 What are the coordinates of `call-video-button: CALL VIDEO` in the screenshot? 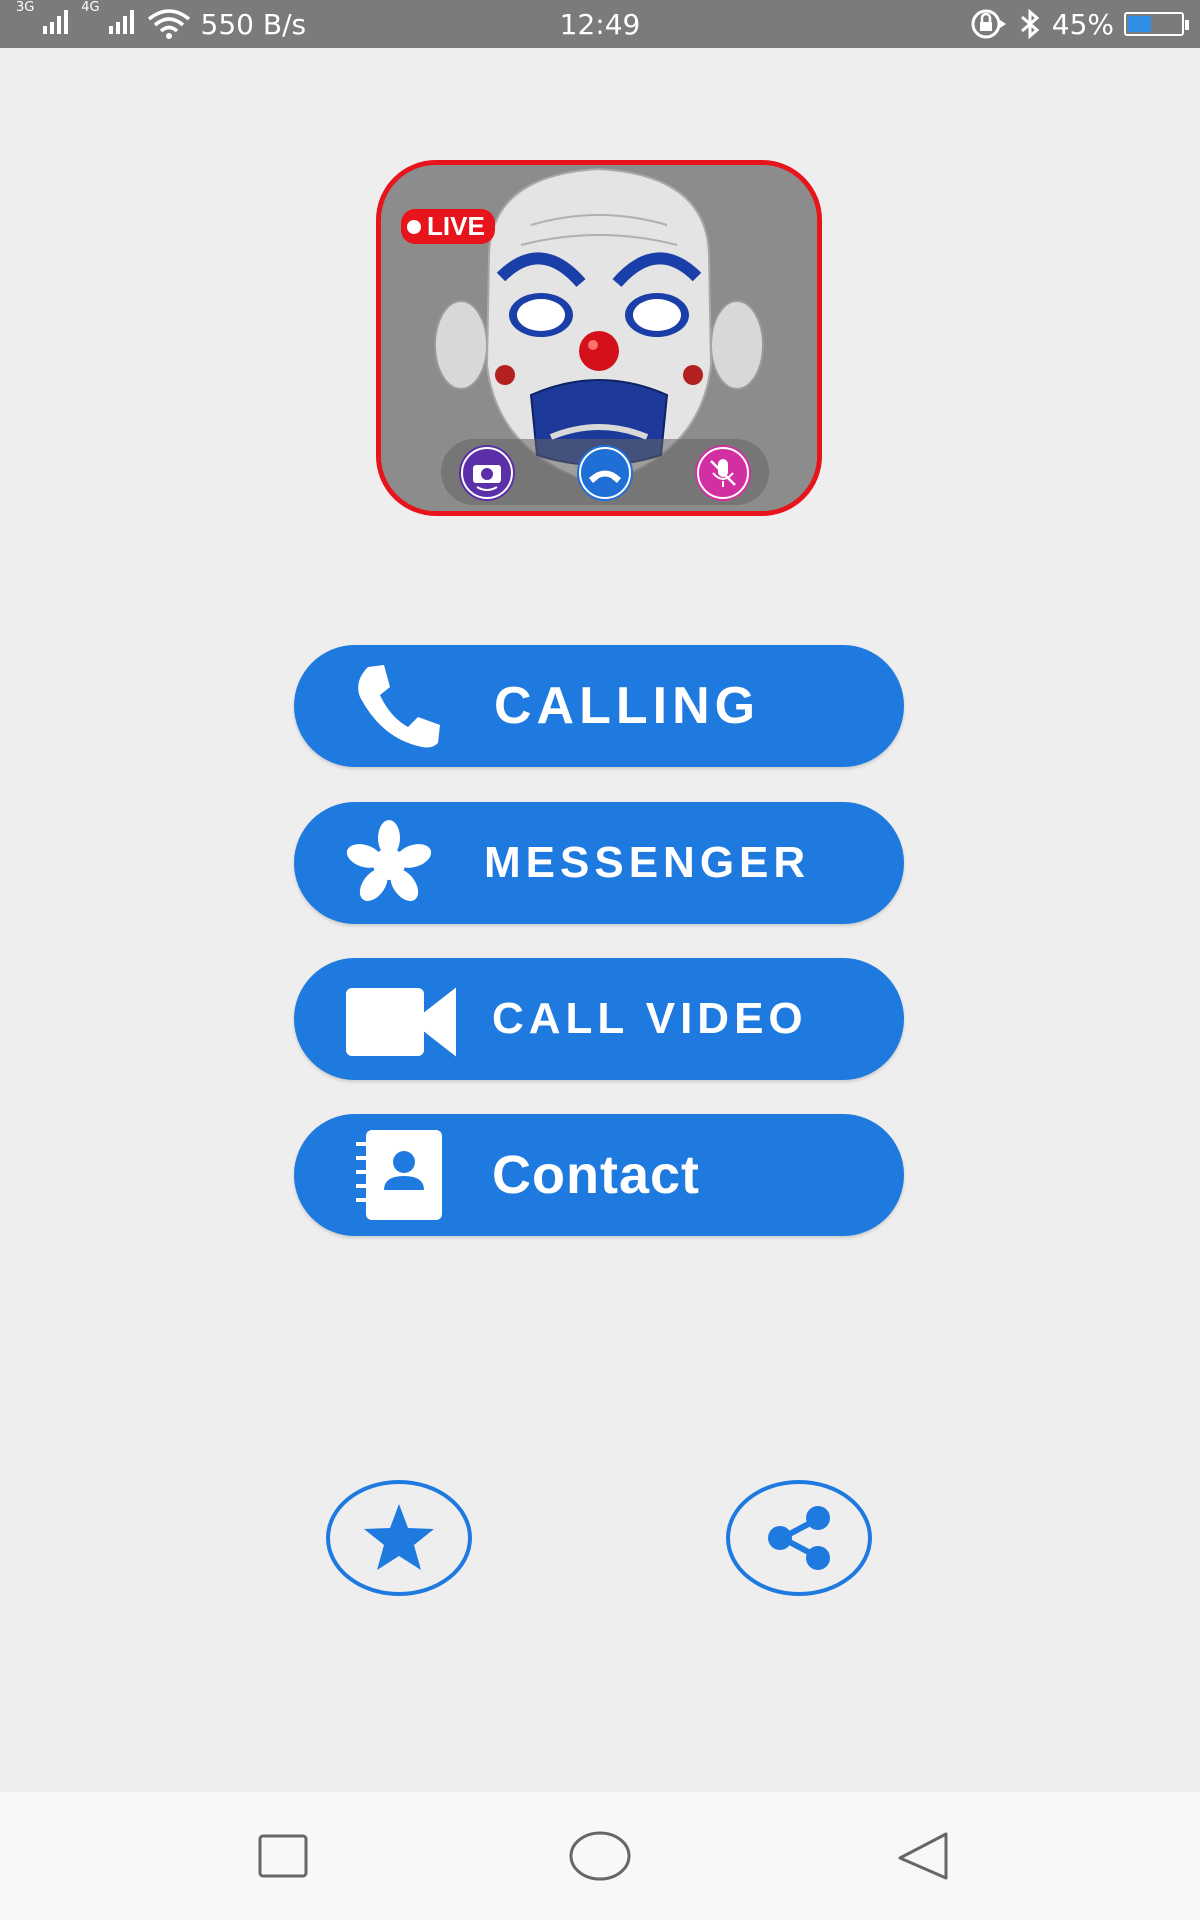 It's located at (599, 1019).